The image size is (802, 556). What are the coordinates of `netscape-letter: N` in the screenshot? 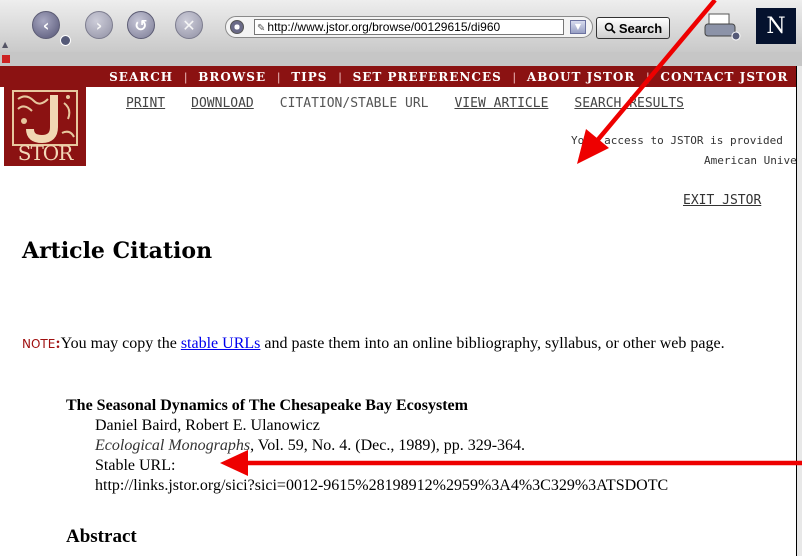 It's located at (776, 26).